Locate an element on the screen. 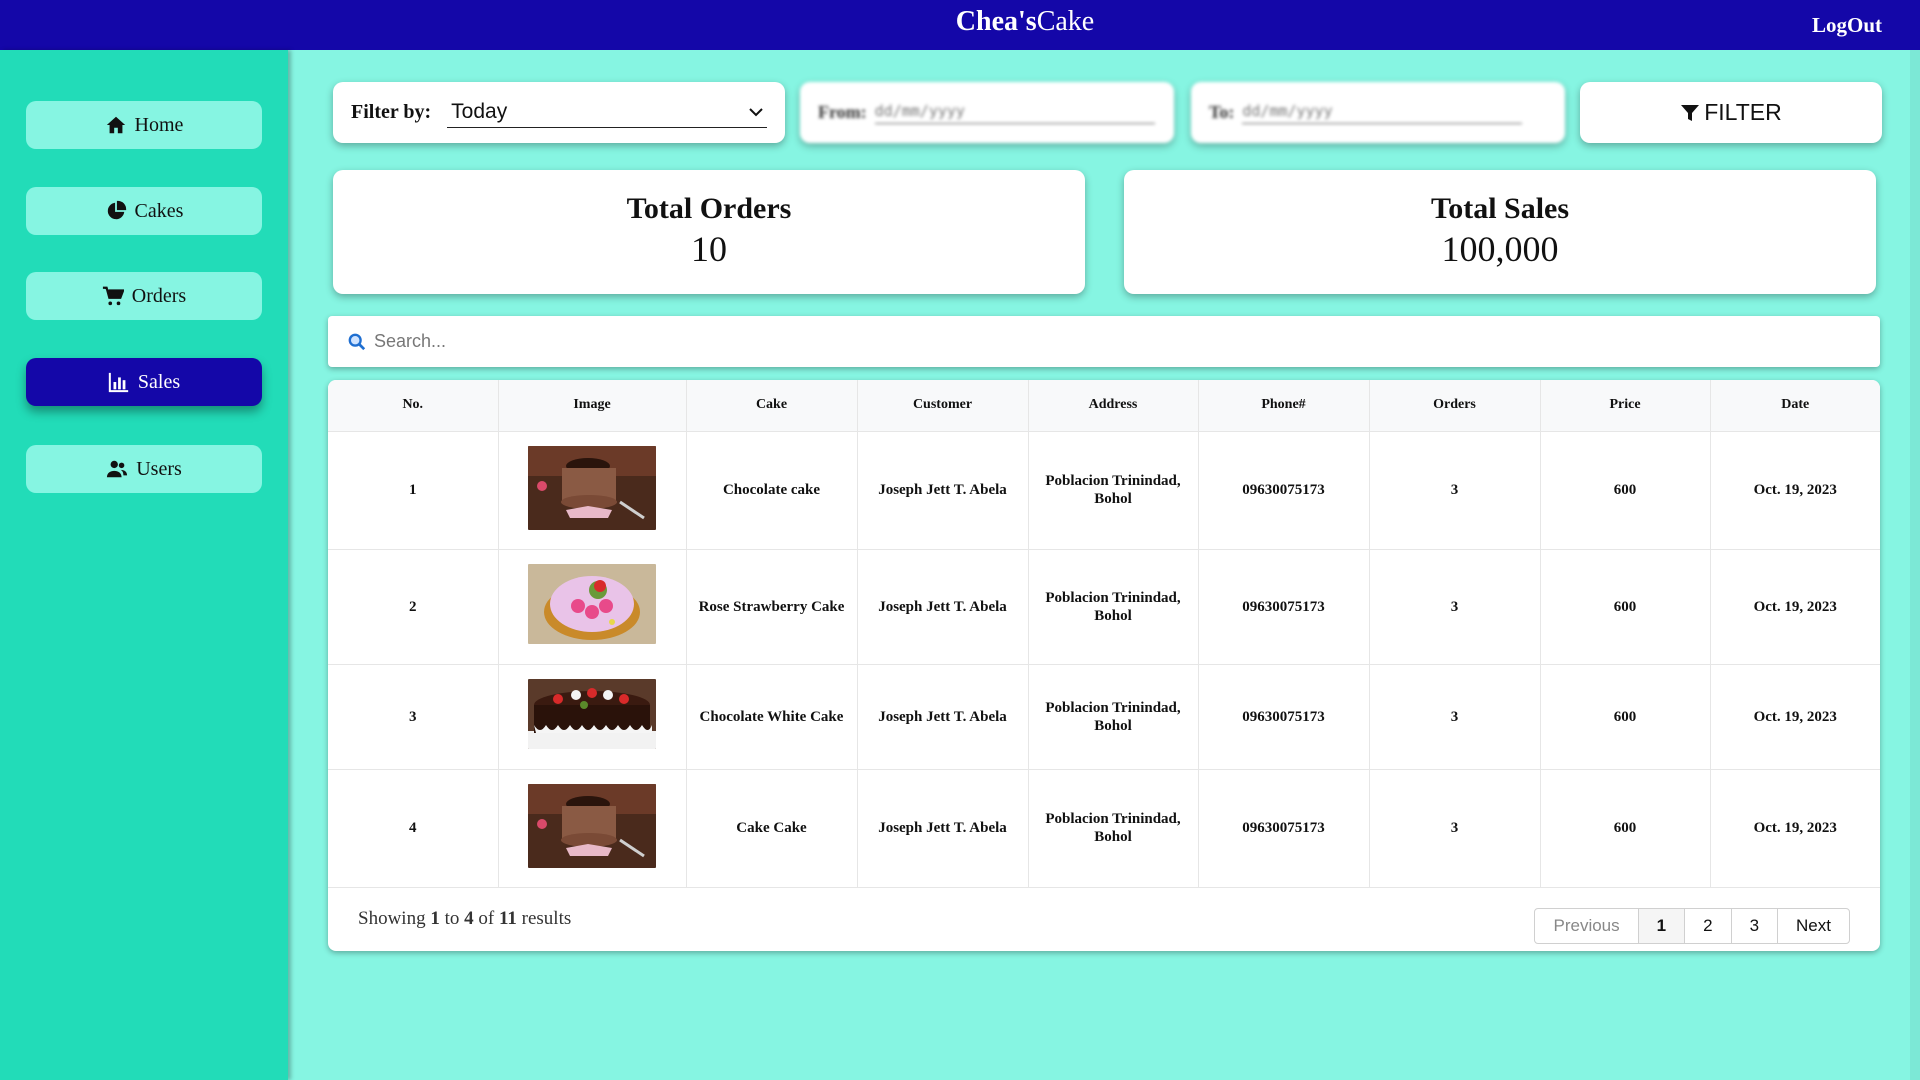 Image resolution: width=1920 pixels, height=1080 pixels. funnel-icon is located at coordinates (1690, 112).